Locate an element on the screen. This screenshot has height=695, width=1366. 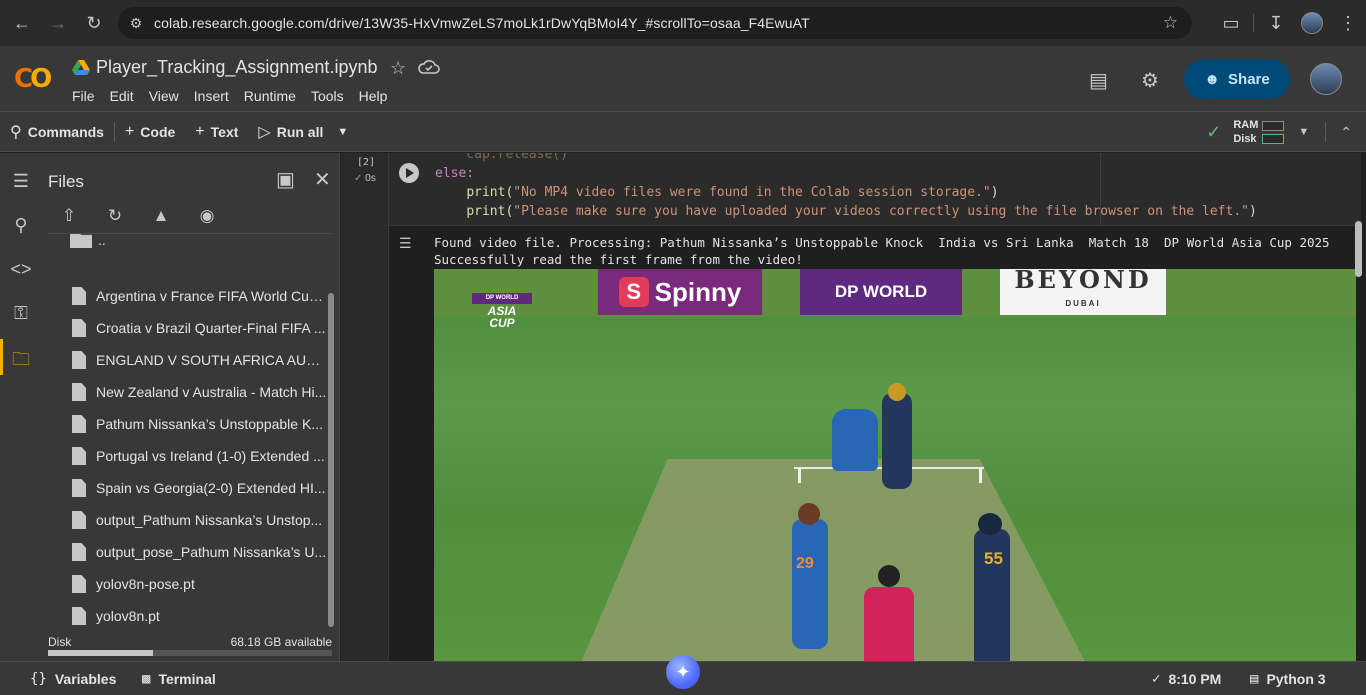
open-in-tab-icon: ▣ is located at coordinates (285, 179).